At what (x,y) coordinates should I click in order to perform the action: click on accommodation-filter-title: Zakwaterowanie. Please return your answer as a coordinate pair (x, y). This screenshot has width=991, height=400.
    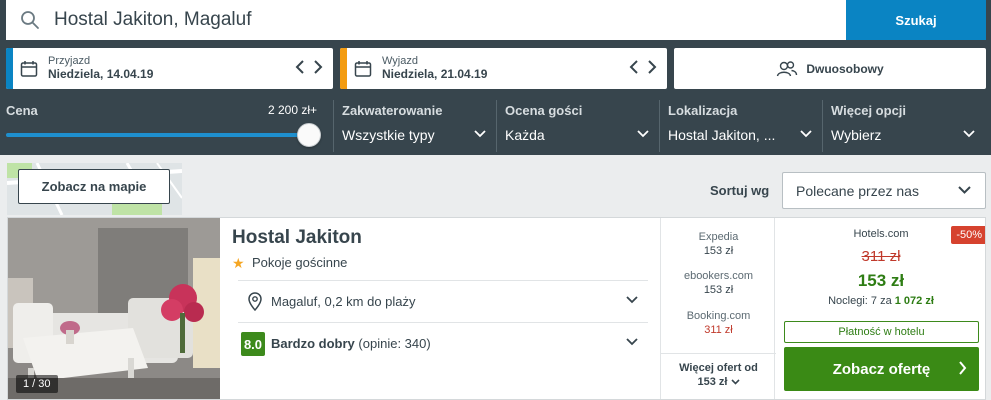
    Looking at the image, I should click on (392, 110).